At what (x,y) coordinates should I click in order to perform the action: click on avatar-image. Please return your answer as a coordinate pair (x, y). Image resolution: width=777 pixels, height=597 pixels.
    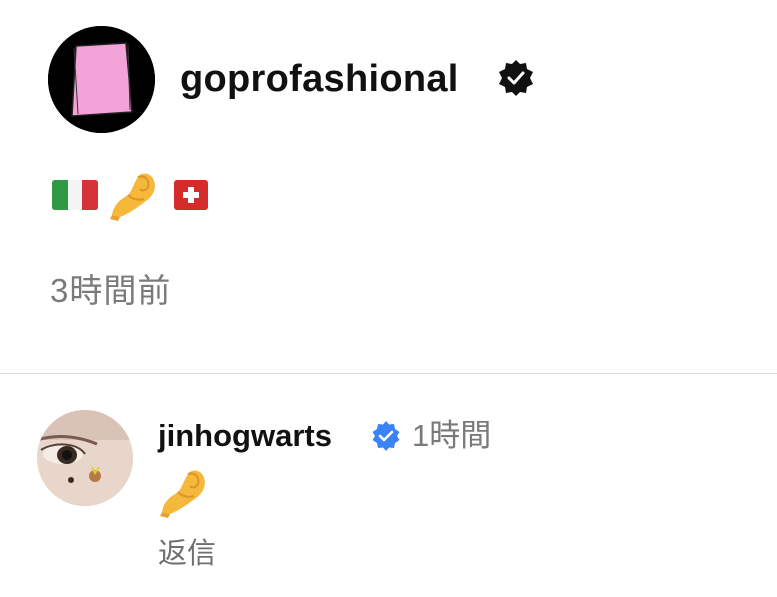
    Looking at the image, I should click on (101, 79).